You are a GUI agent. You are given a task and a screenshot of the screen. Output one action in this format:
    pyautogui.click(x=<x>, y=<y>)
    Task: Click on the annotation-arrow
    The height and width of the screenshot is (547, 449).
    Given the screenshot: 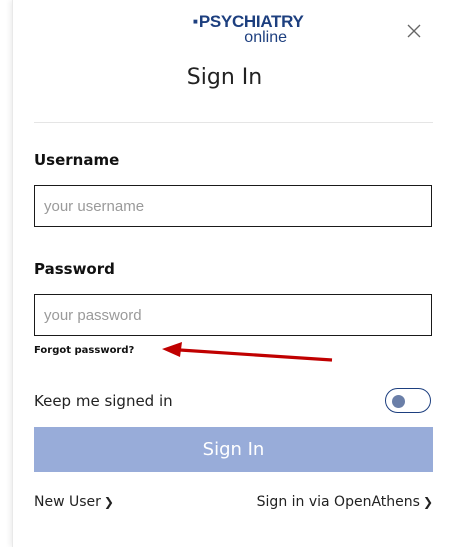 What is the action you would take?
    pyautogui.click(x=247, y=352)
    